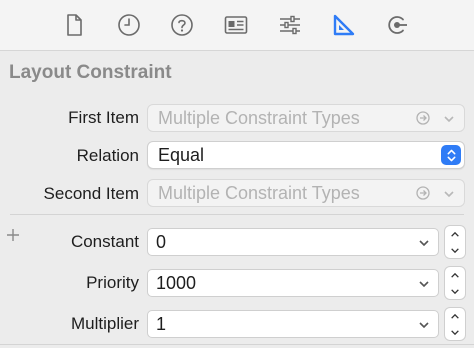 The height and width of the screenshot is (348, 474). I want to click on priority-combo: 1000, so click(293, 283).